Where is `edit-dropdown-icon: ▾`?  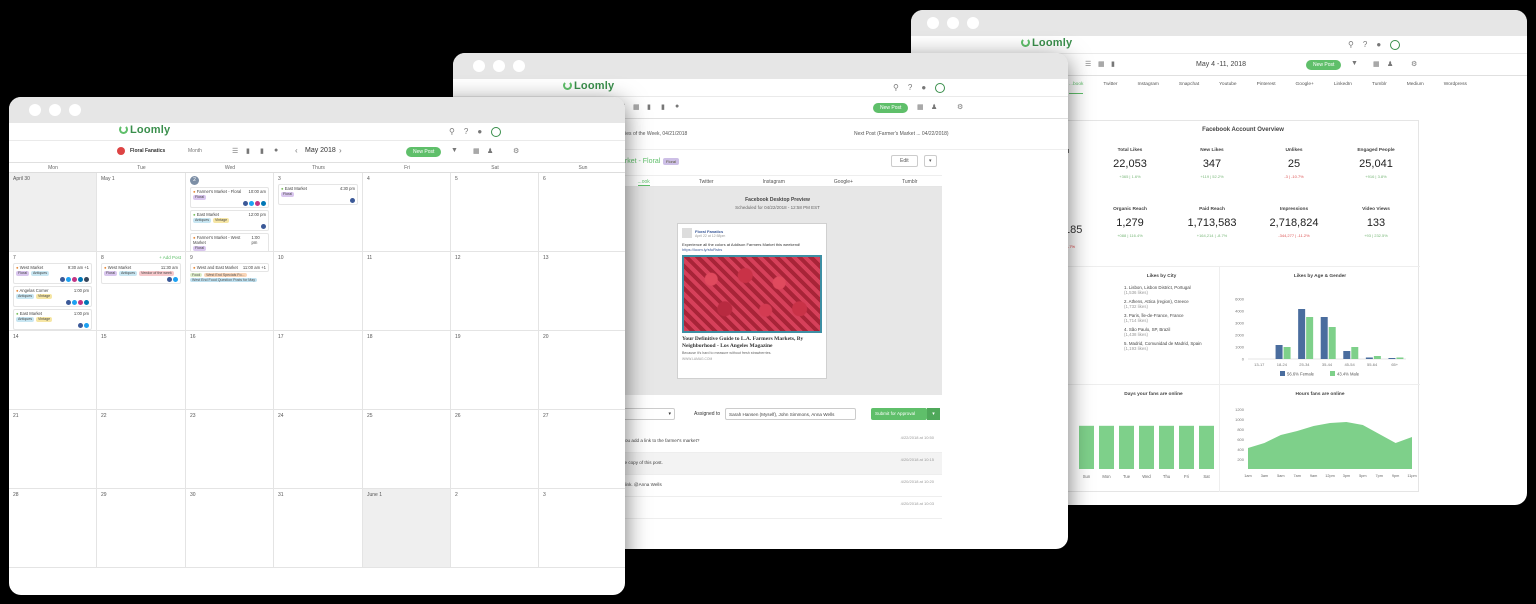
edit-dropdown-icon: ▾ is located at coordinates (930, 161).